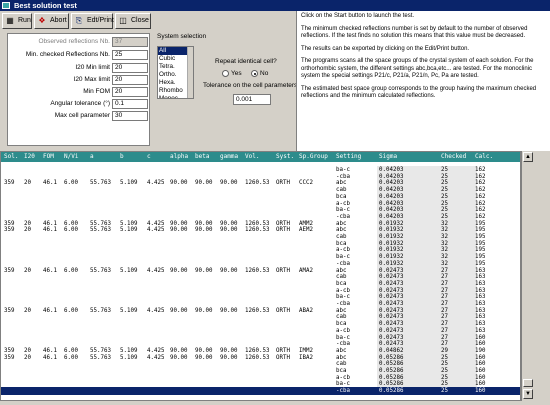 The height and width of the screenshot is (405, 550). What do you see at coordinates (91, 79) in the screenshot?
I see `i20-max-label: I20 Max limit` at bounding box center [91, 79].